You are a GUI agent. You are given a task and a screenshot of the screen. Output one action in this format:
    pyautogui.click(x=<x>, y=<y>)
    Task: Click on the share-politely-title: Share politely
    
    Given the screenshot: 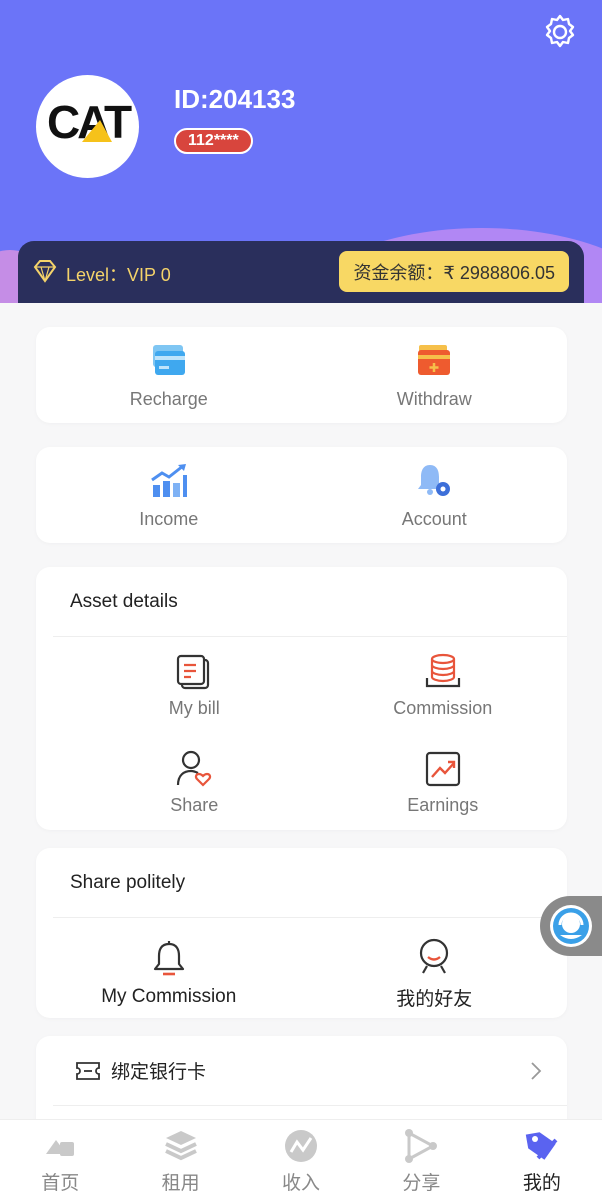 What is the action you would take?
    pyautogui.click(x=310, y=883)
    